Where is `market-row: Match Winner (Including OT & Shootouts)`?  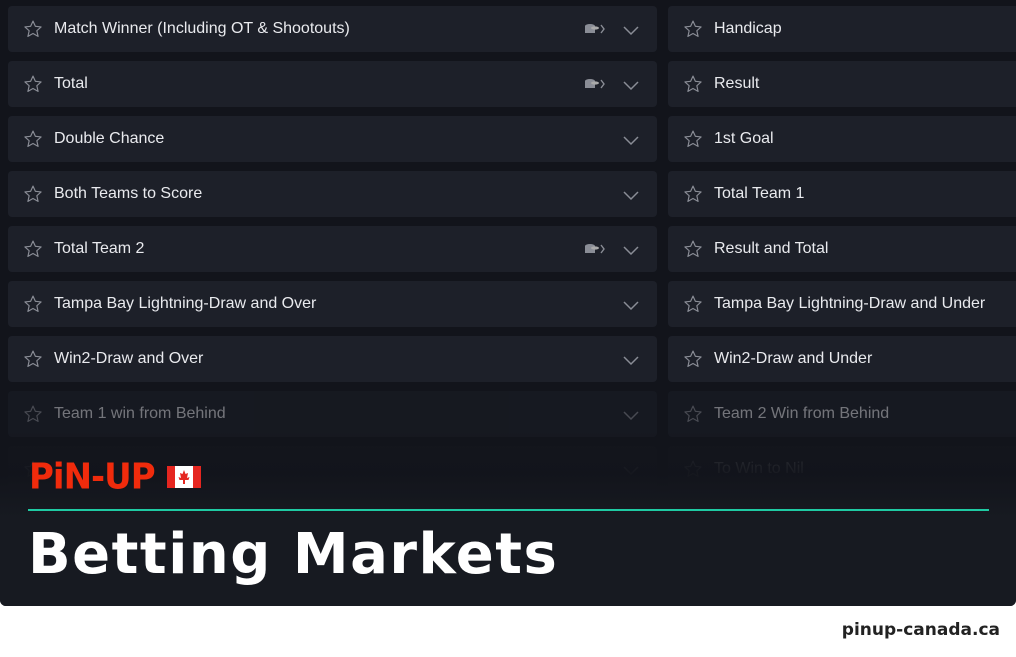 market-row: Match Winner (Including OT & Shootouts) is located at coordinates (332, 29).